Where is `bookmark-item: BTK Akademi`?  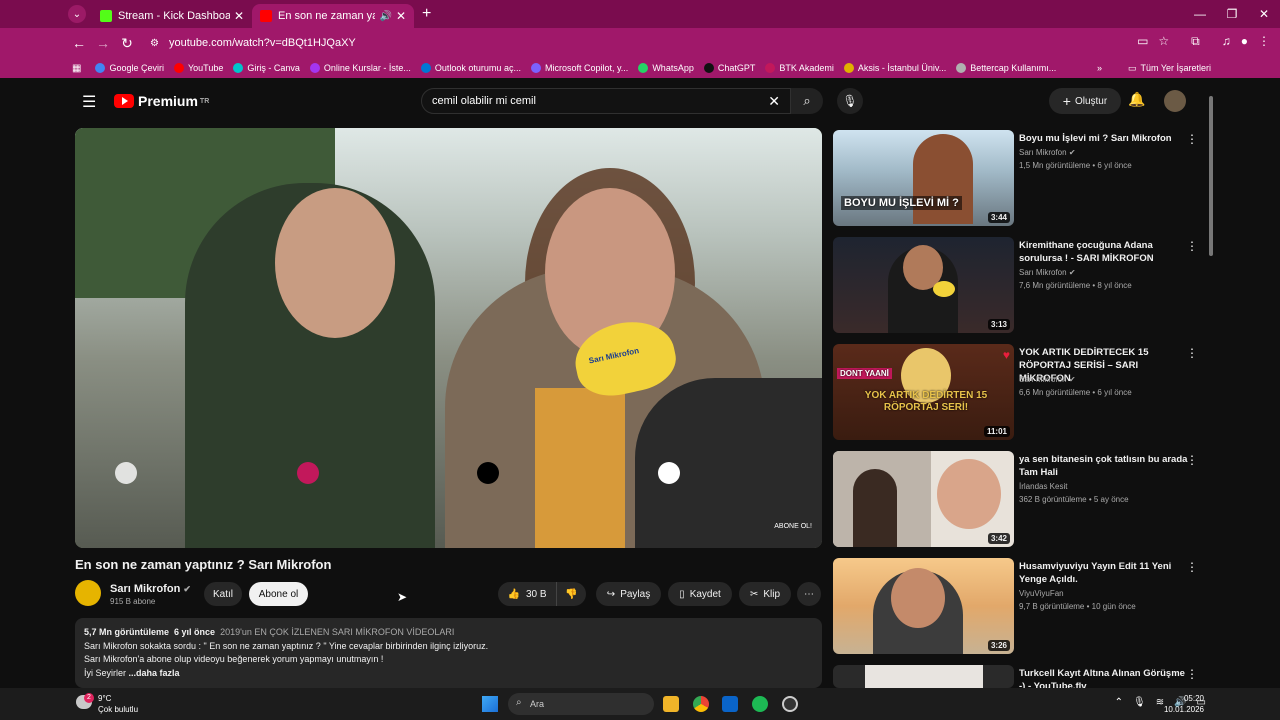 bookmark-item: BTK Akademi is located at coordinates (799, 68).